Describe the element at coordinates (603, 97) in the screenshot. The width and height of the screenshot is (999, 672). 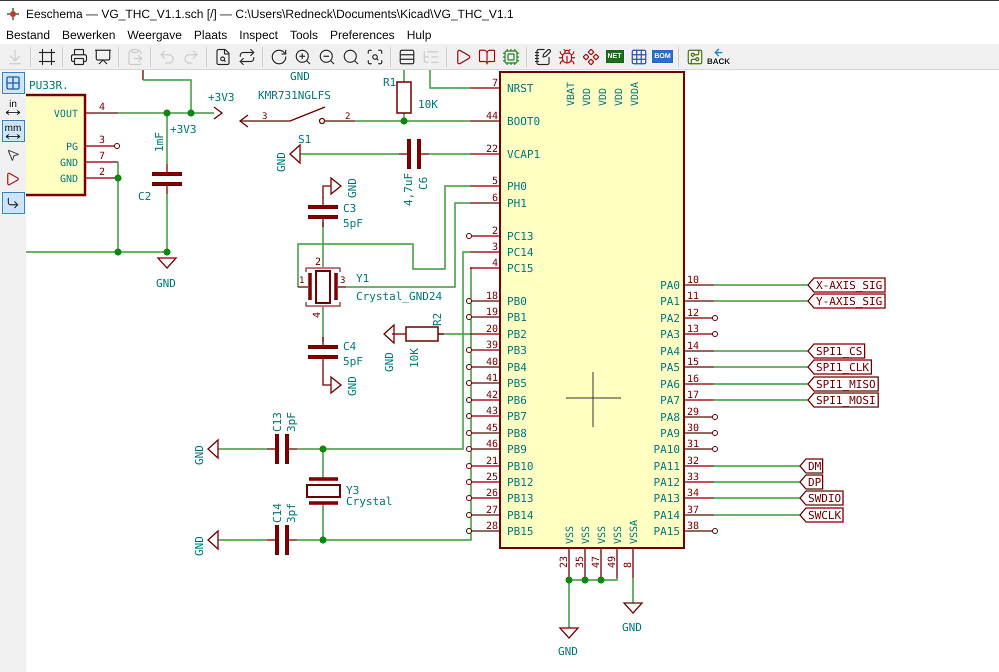
I see `pin-name: VDD` at that location.